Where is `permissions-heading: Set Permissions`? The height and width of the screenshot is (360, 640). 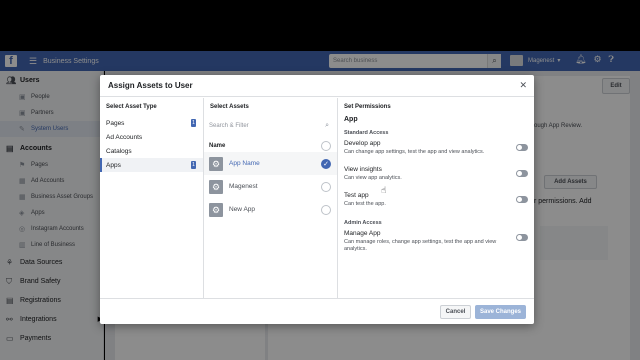
permissions-heading: Set Permissions is located at coordinates (367, 107).